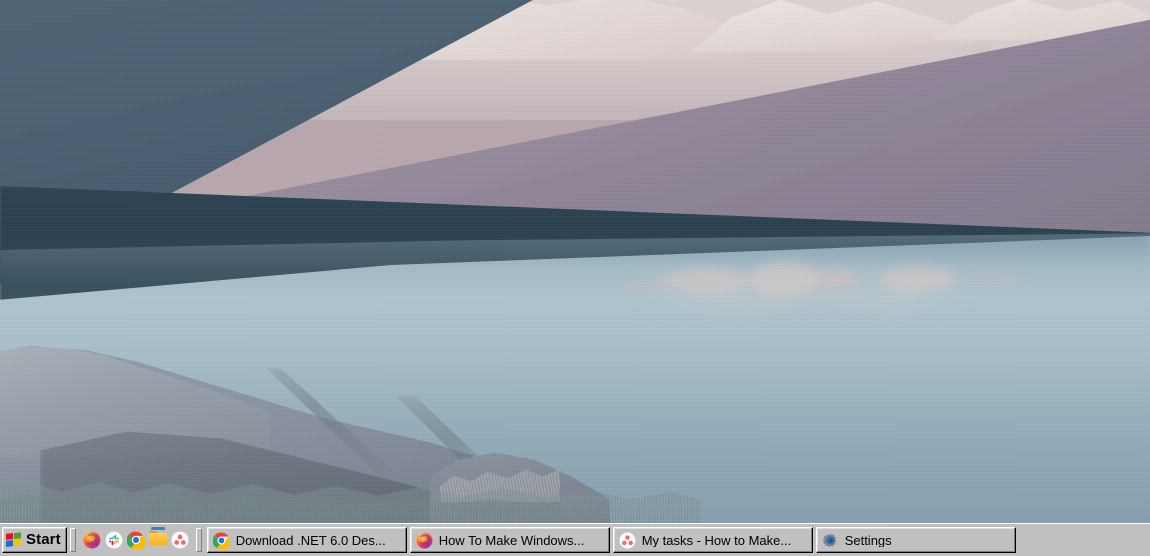 Image resolution: width=1150 pixels, height=556 pixels. I want to click on quick-launch-bar, so click(136, 540).